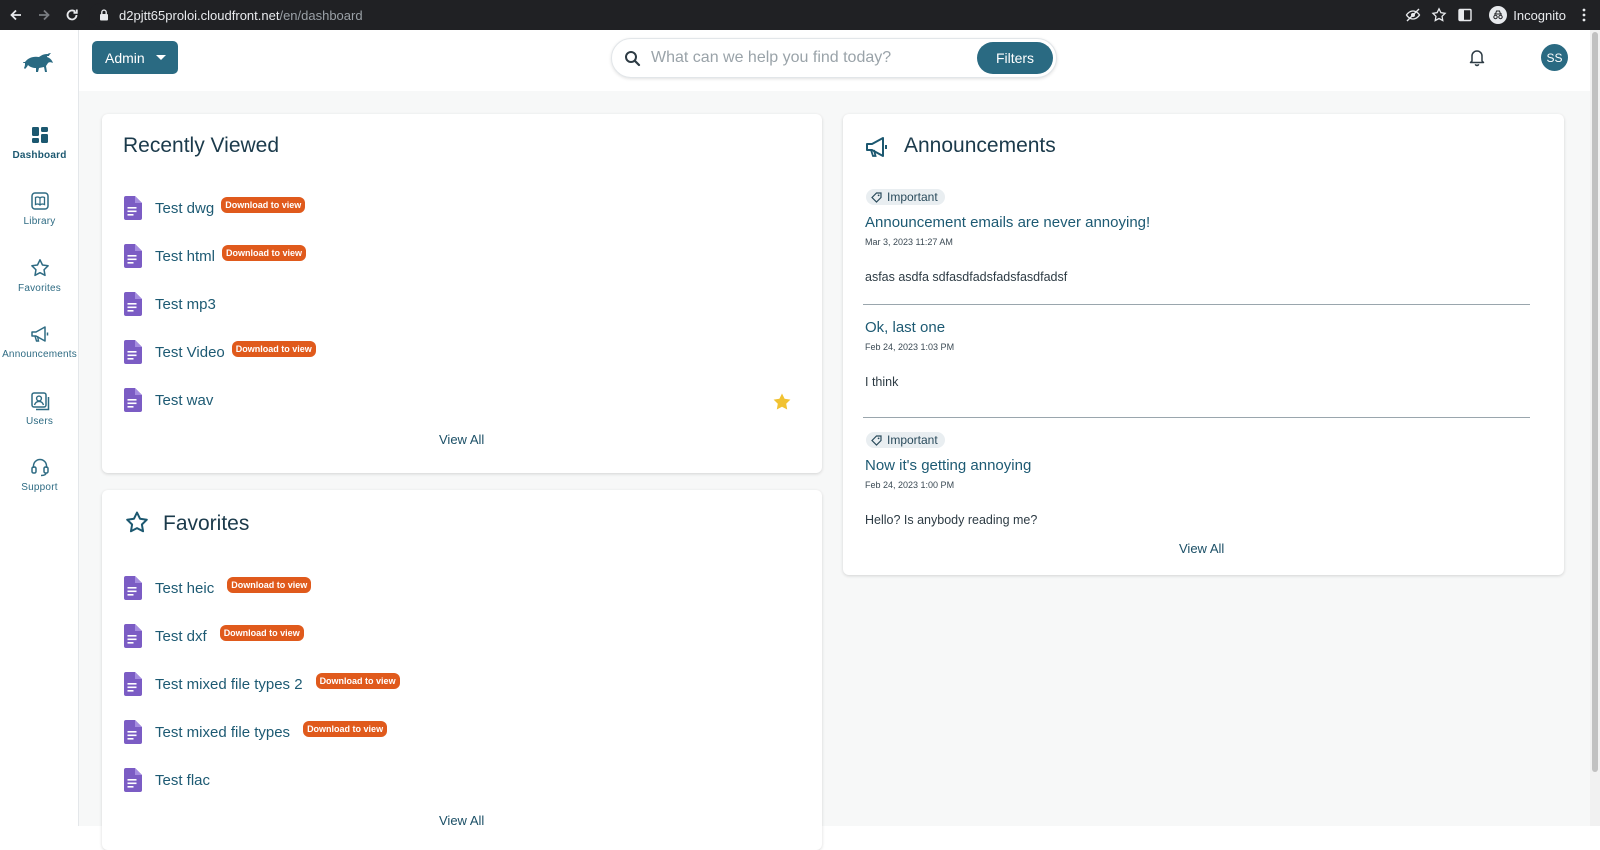 Image resolution: width=1600 pixels, height=850 pixels. Describe the element at coordinates (1584, 15) in the screenshot. I see `menu-dots-icon` at that location.